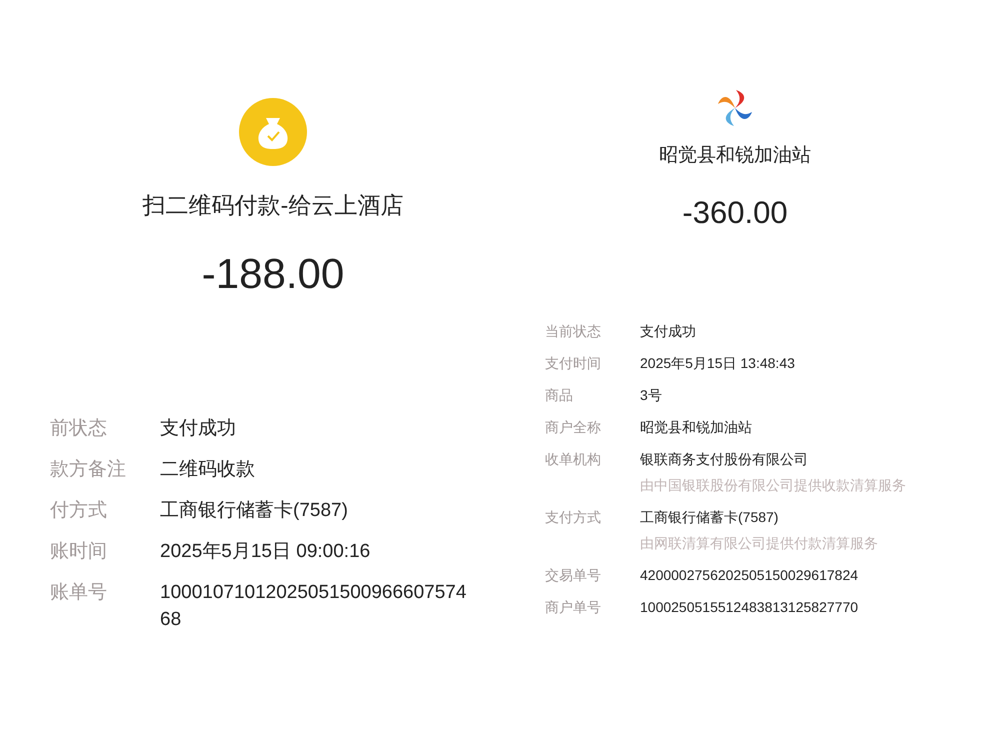  Describe the element at coordinates (573, 575) in the screenshot. I see `detail-label: 交易单号` at that location.